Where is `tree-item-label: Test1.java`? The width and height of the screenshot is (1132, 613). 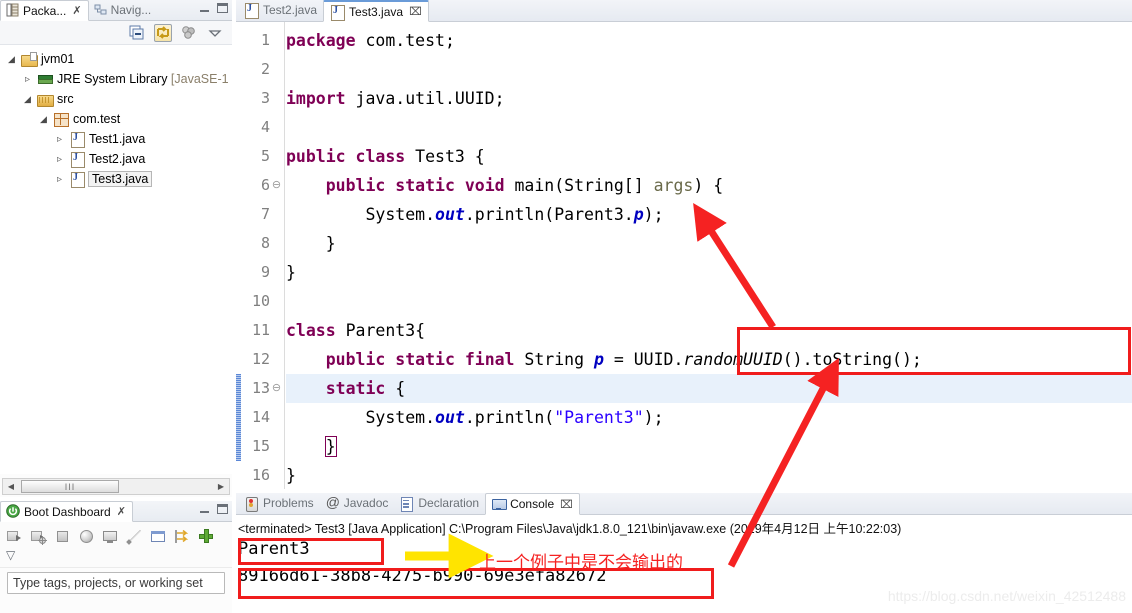
tree-item-label: Test1.java is located at coordinates (117, 139).